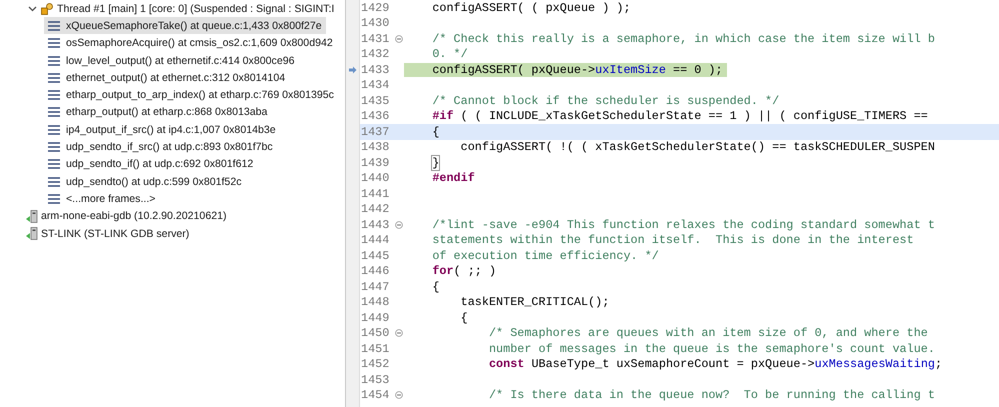  What do you see at coordinates (874, 364) in the screenshot?
I see `code-field: uxMessagesWaiting` at bounding box center [874, 364].